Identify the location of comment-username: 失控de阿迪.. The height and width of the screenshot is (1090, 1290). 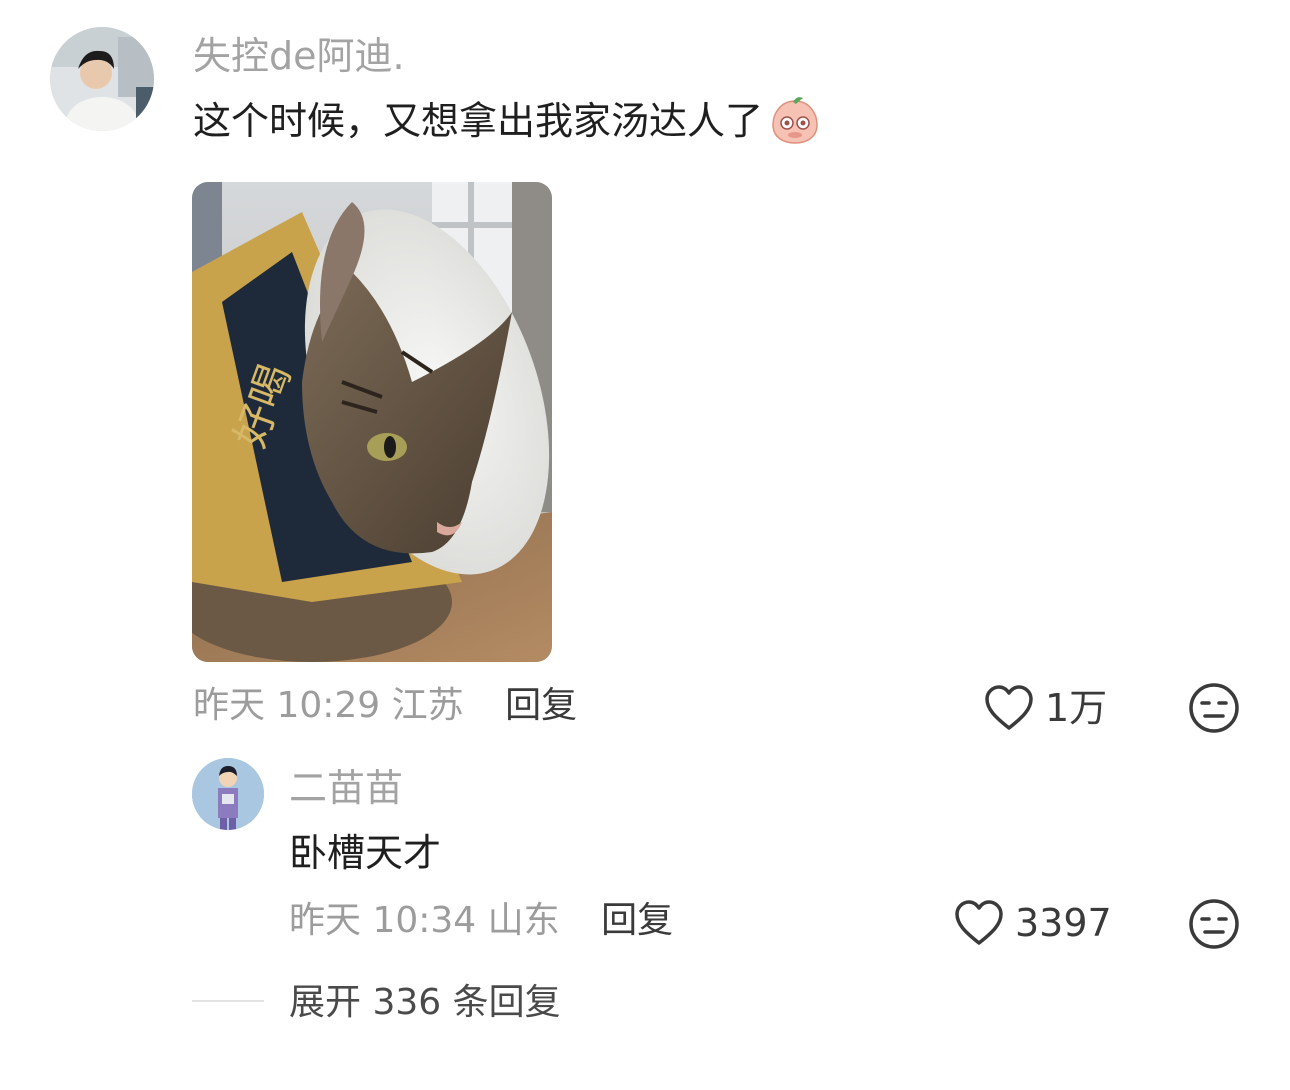
(299, 56).